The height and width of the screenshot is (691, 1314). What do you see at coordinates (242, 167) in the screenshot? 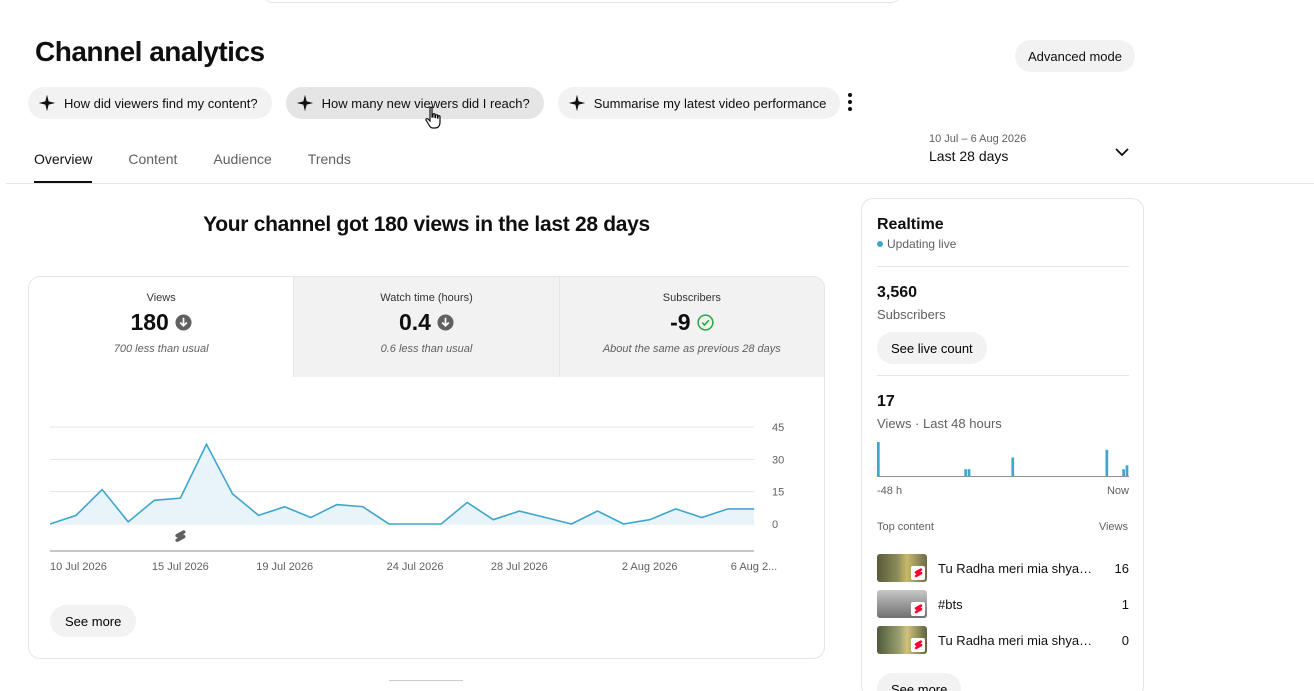
I see `tab-audience: Audience` at bounding box center [242, 167].